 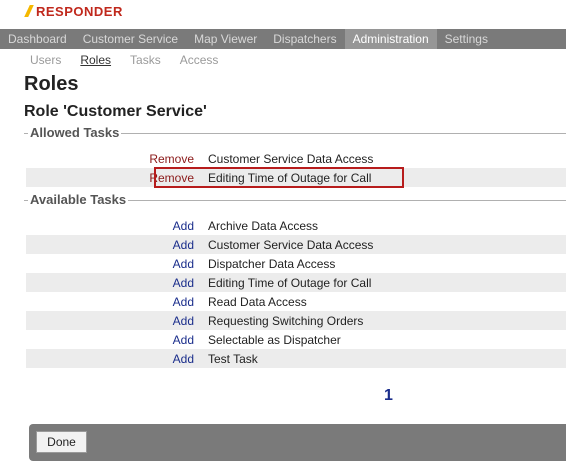 What do you see at coordinates (78, 199) in the screenshot?
I see `available-tasks-label: Available Tasks` at bounding box center [78, 199].